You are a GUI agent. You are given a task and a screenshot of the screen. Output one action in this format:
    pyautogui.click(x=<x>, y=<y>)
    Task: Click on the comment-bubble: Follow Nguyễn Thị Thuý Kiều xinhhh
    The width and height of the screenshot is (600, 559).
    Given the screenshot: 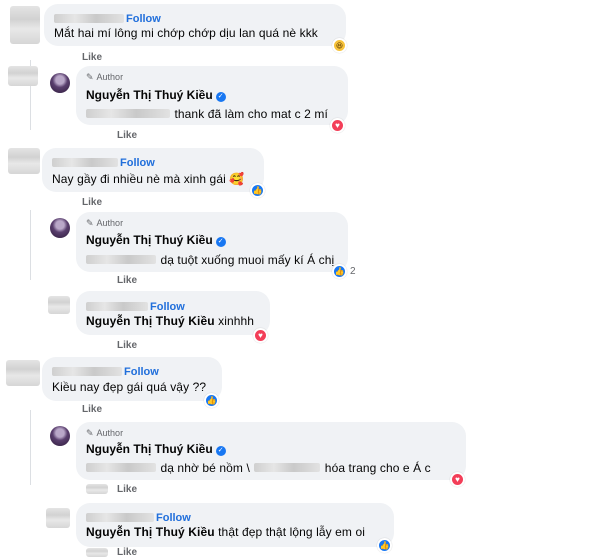 What is the action you would take?
    pyautogui.click(x=173, y=313)
    